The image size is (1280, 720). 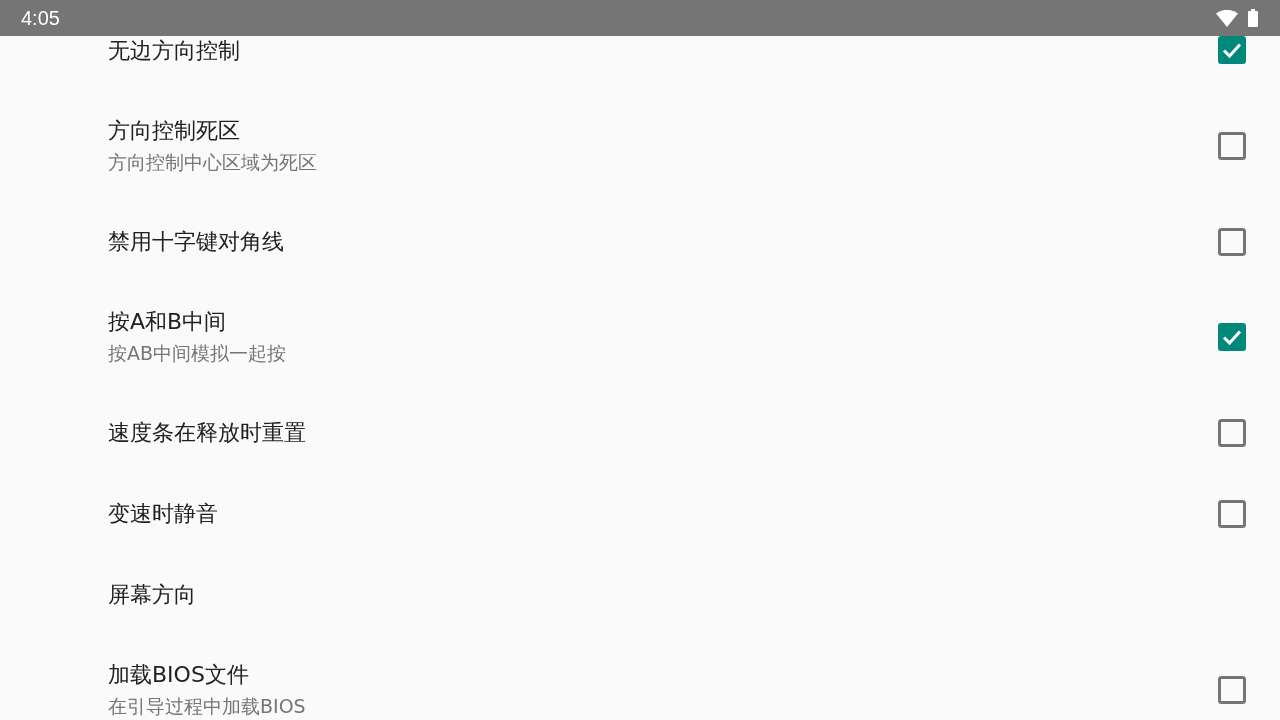 I want to click on settings-item: 加载BIOS文件 在引导过程中加载BIOS, so click(x=640, y=677).